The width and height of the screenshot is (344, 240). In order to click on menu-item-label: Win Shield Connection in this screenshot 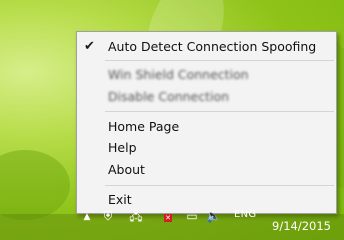, I will do `click(178, 74)`.